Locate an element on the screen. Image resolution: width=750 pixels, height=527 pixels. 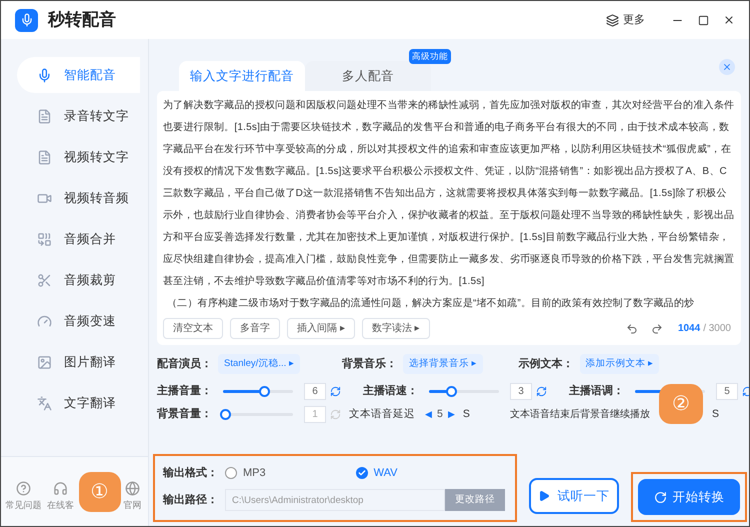
format-radio: WAV is located at coordinates (377, 473).